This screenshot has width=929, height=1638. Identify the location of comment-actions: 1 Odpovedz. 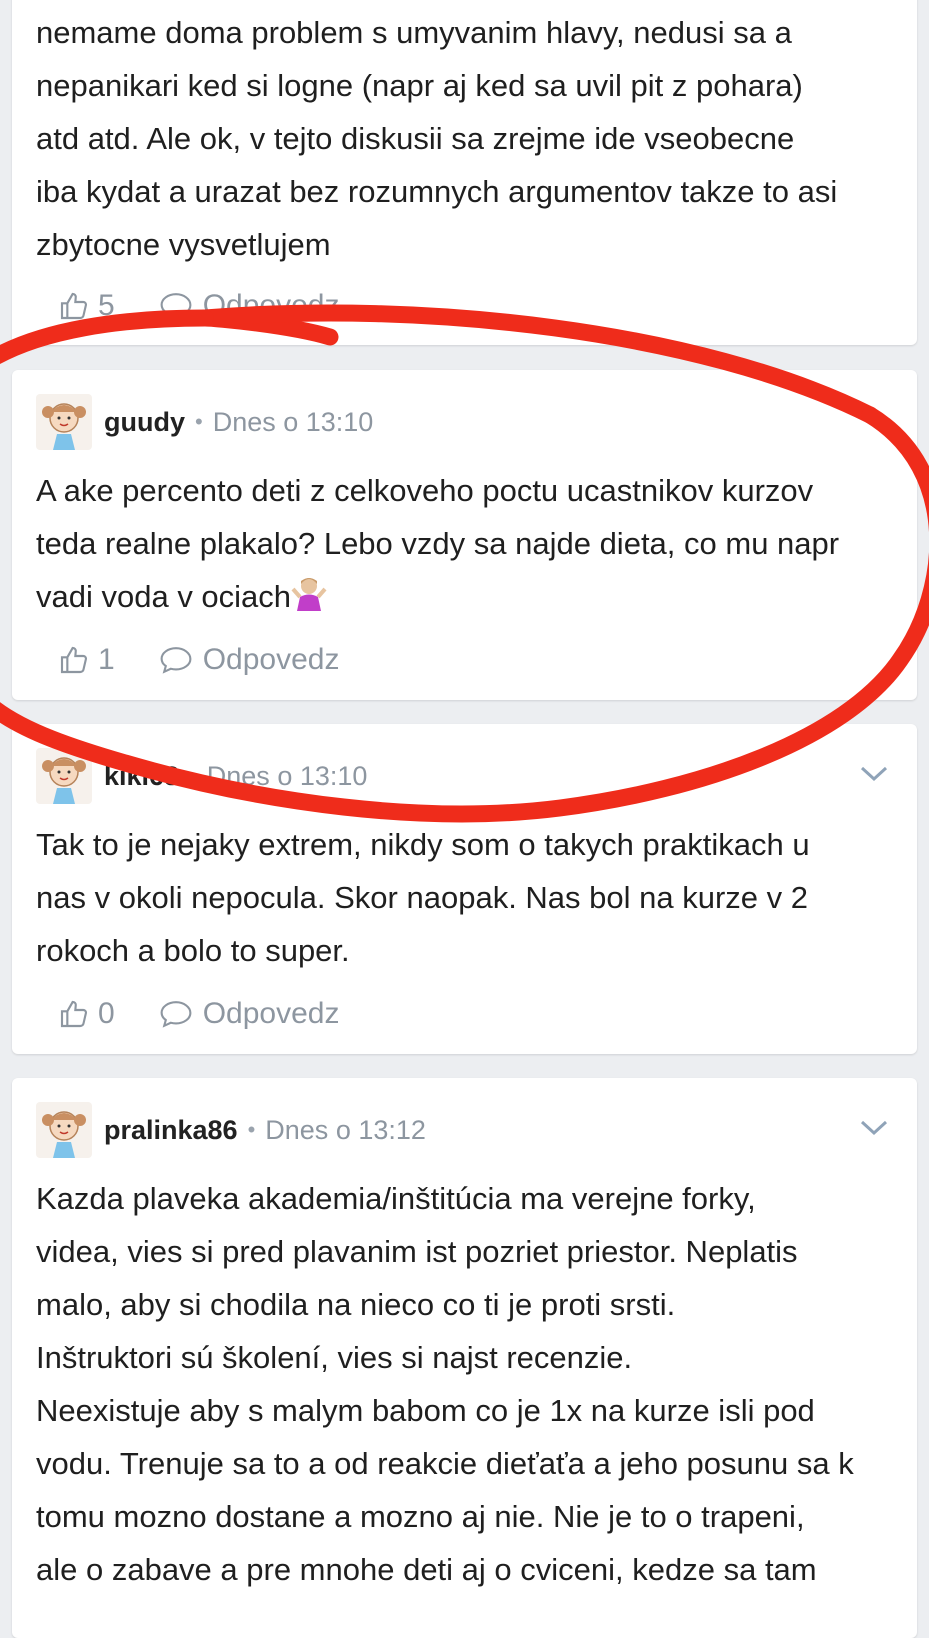
(198, 660).